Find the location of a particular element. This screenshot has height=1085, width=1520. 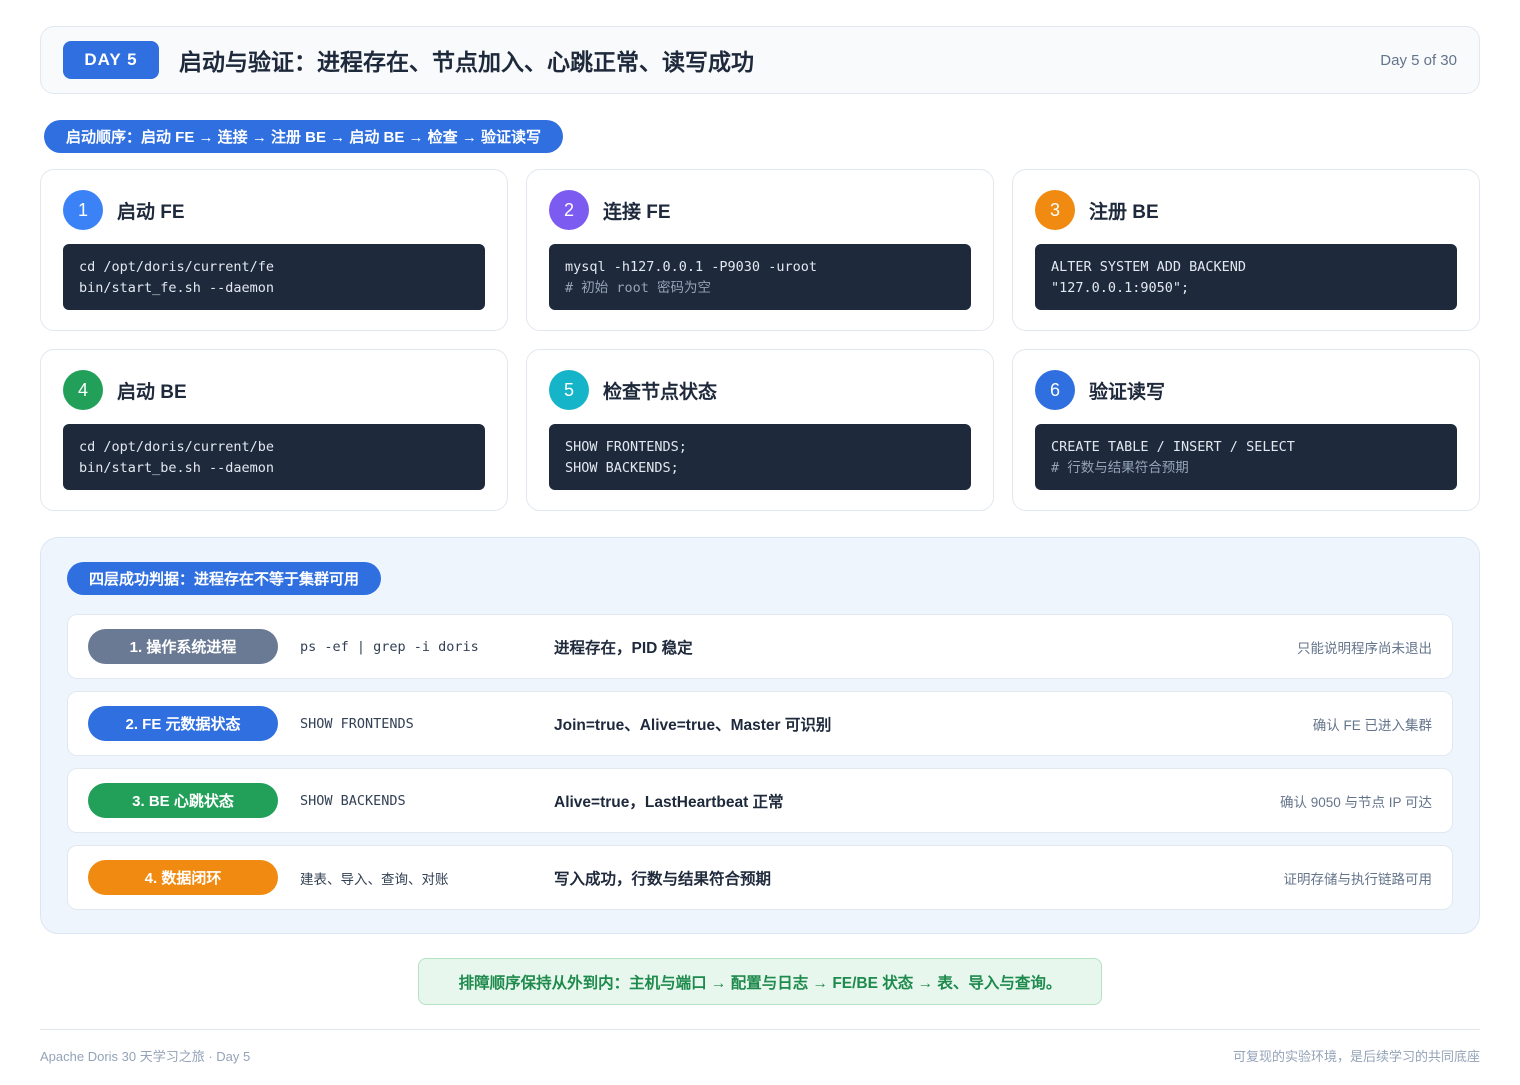

code-line: cd /opt/doris/current/fe is located at coordinates (177, 267).